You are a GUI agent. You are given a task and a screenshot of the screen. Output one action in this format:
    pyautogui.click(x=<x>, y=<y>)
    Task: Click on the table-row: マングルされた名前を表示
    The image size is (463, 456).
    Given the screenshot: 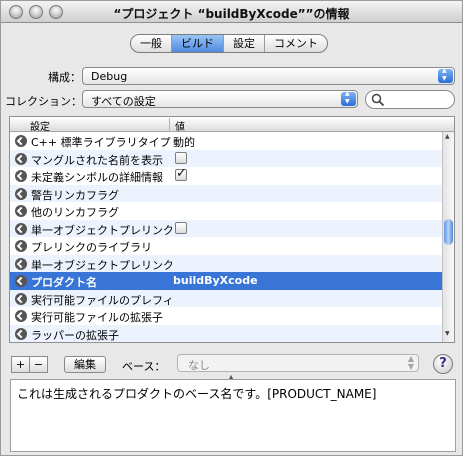 What is the action you would take?
    pyautogui.click(x=226, y=158)
    